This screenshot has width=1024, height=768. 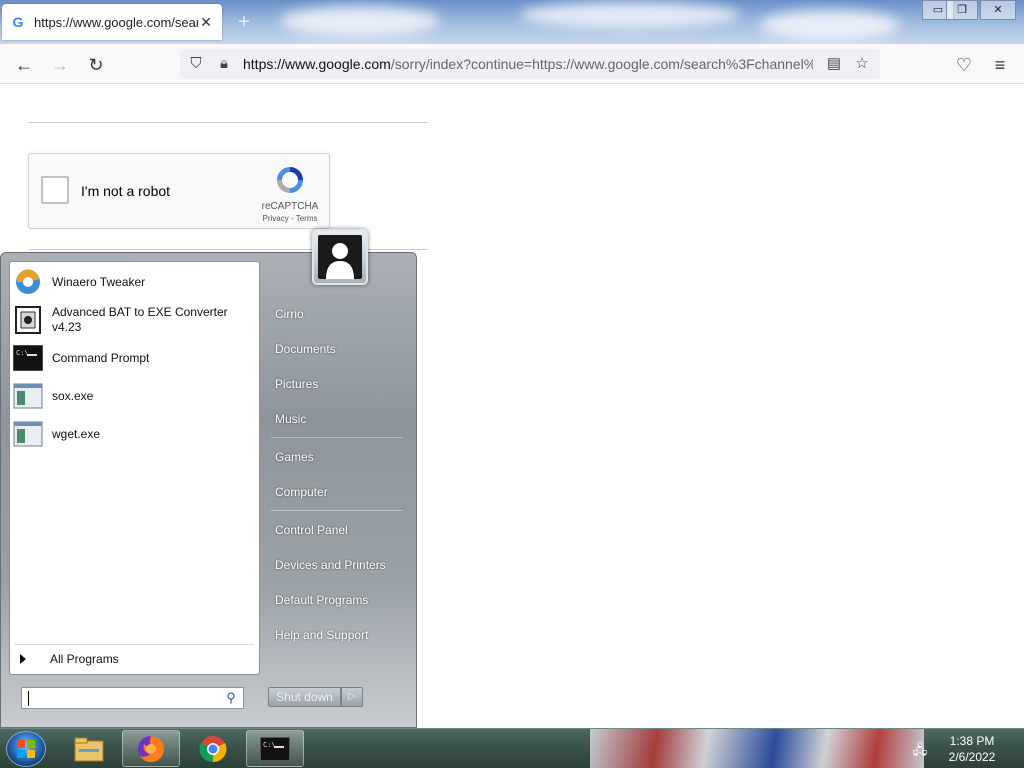 I want to click on start-item-documents: Documents, so click(x=305, y=349).